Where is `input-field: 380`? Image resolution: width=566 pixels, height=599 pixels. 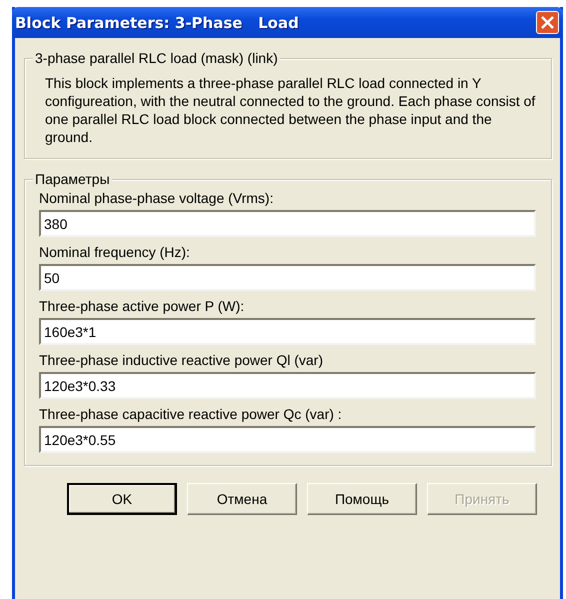
input-field: 380 is located at coordinates (287, 223).